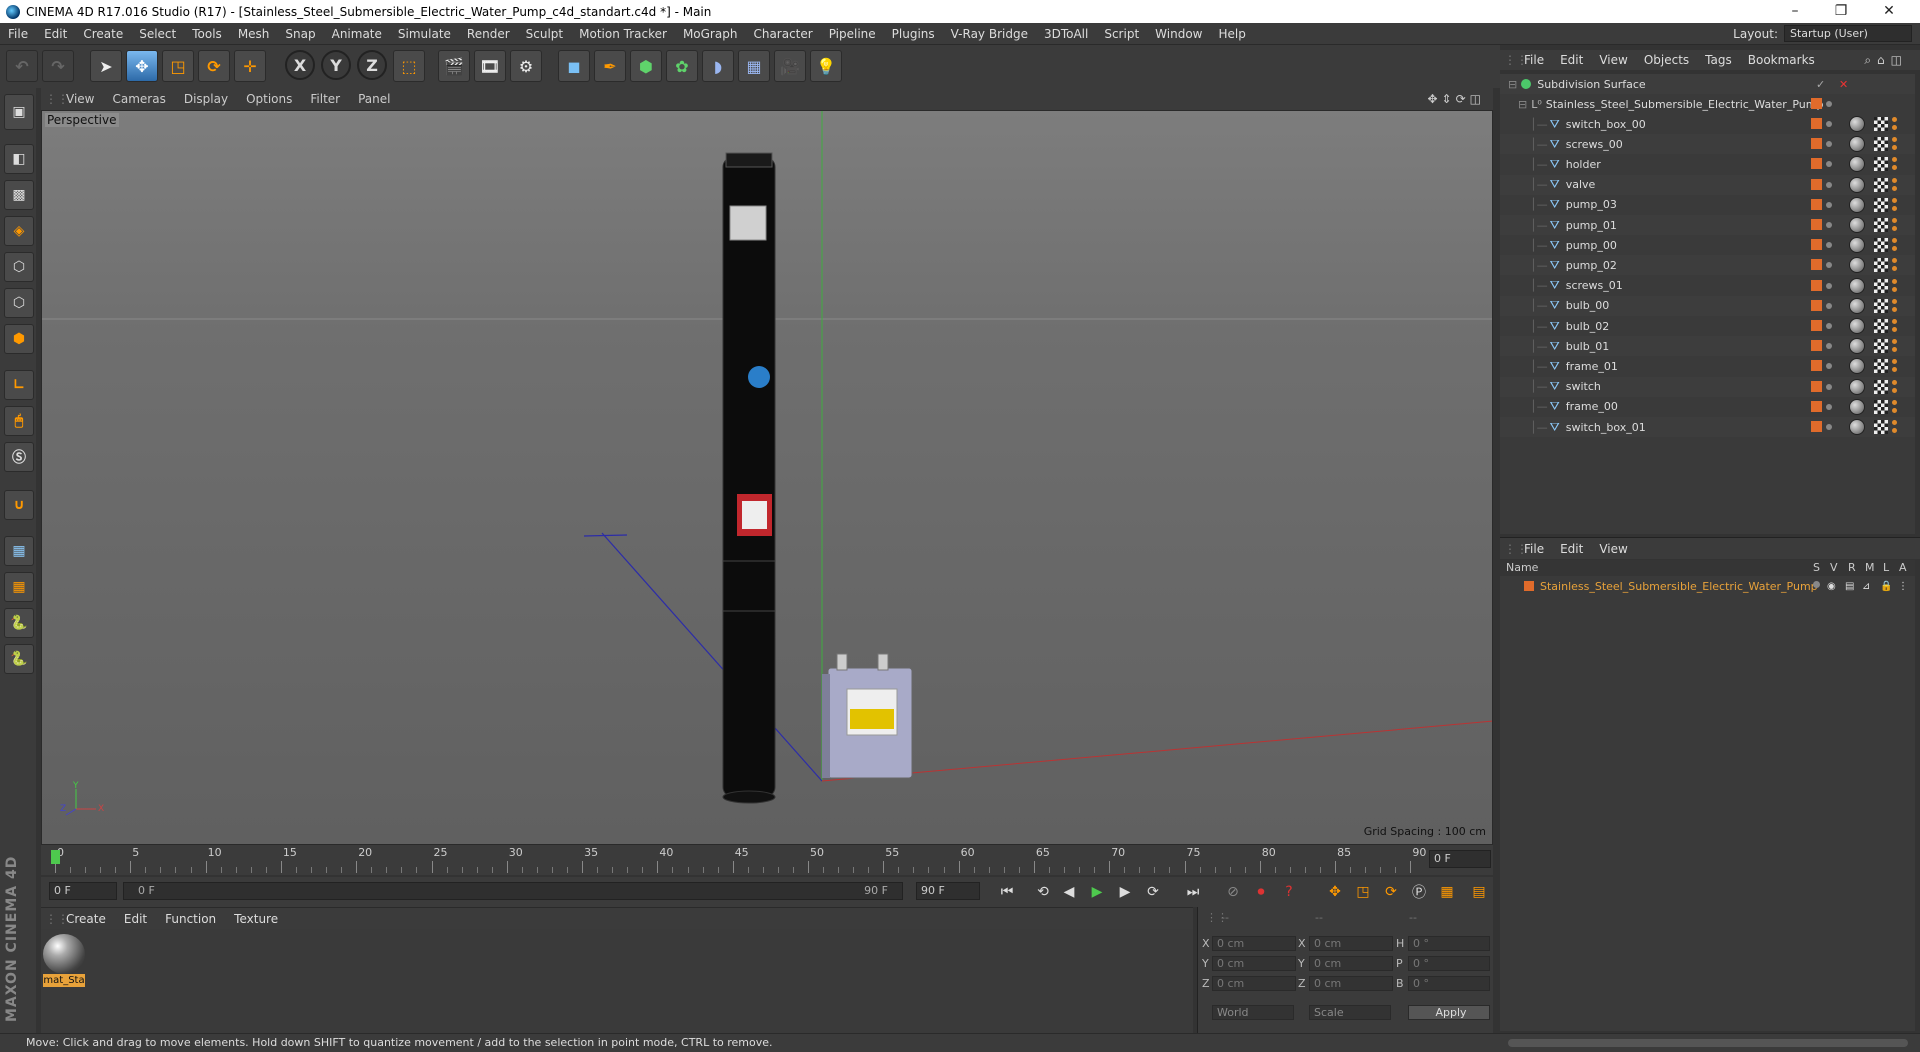 This screenshot has width=1920, height=1052. I want to click on texture-mode-icon: ▩, so click(19, 195).